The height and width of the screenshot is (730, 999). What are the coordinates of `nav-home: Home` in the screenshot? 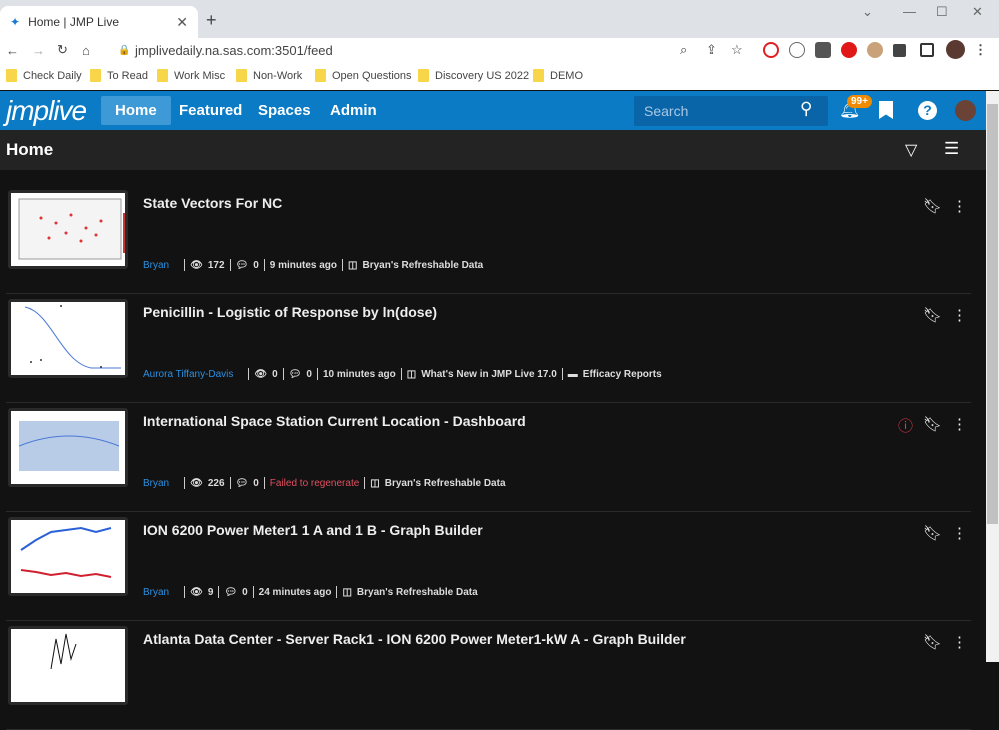 It's located at (136, 110).